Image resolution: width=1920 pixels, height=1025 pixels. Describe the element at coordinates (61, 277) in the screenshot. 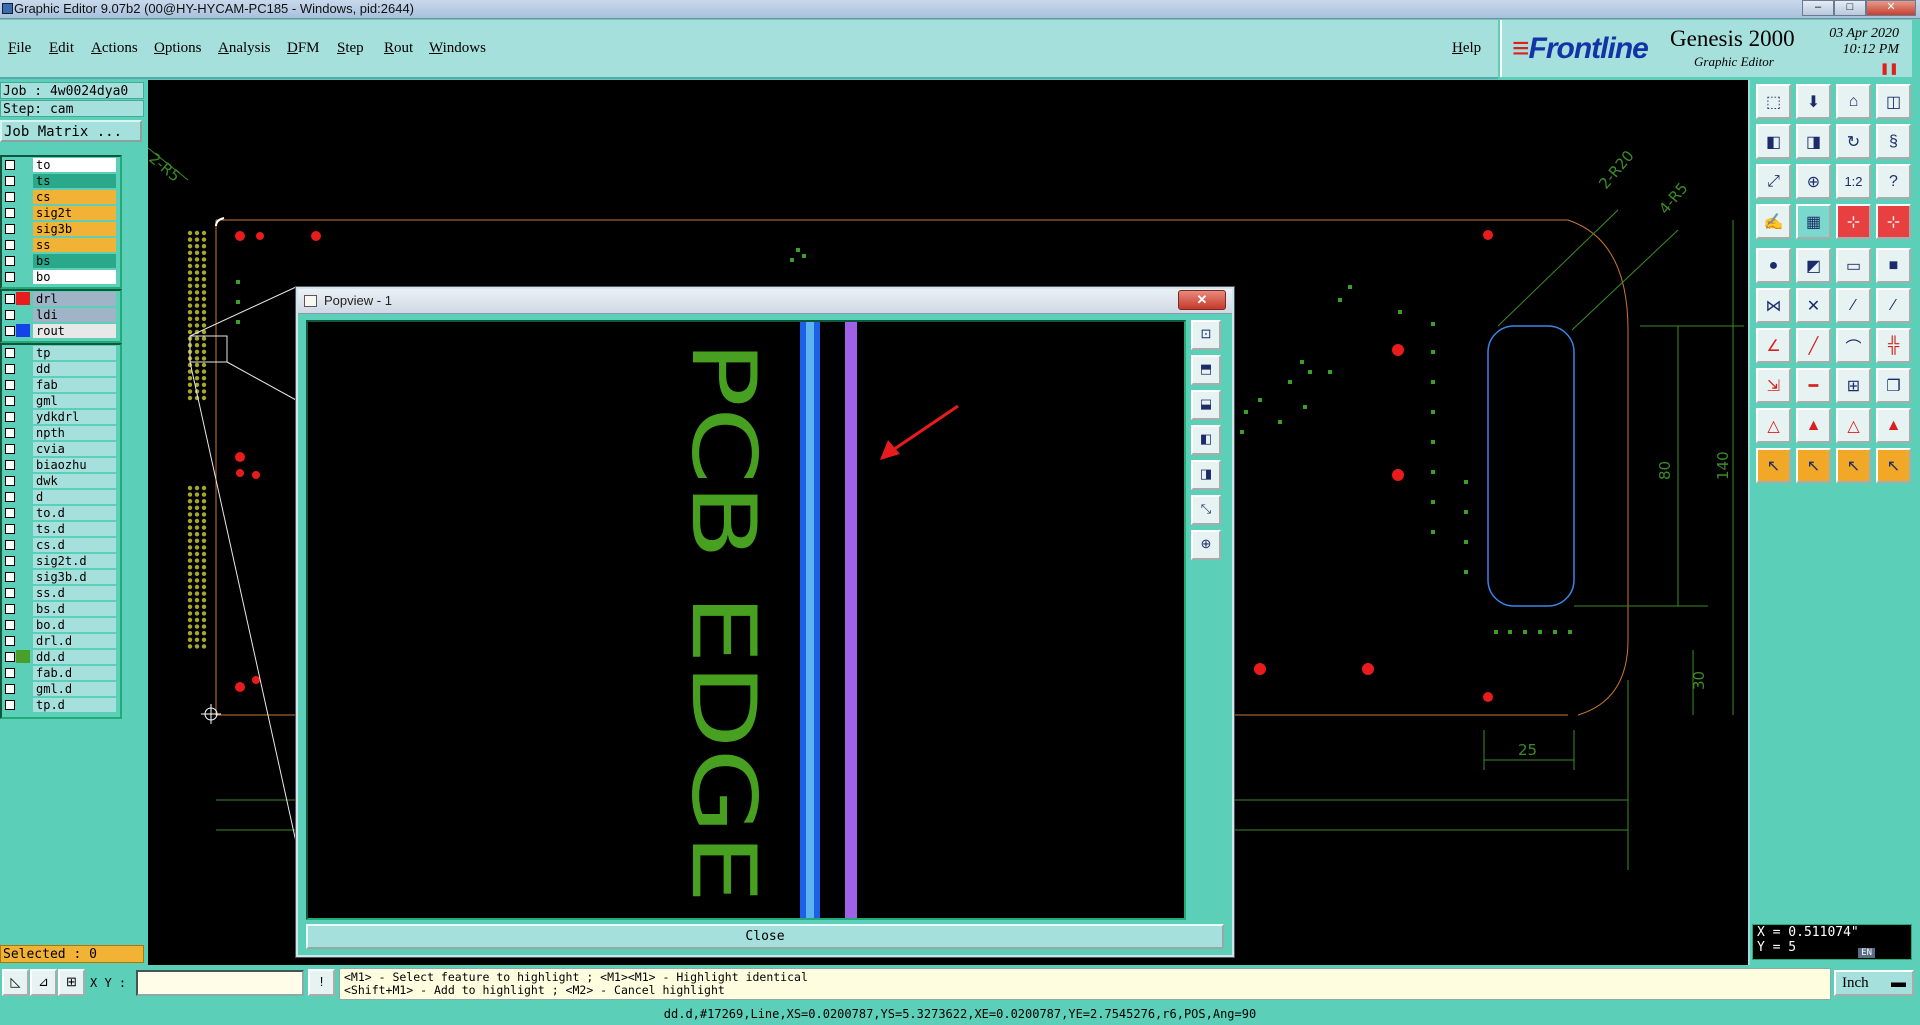

I see `layer-row-bo: bo` at that location.